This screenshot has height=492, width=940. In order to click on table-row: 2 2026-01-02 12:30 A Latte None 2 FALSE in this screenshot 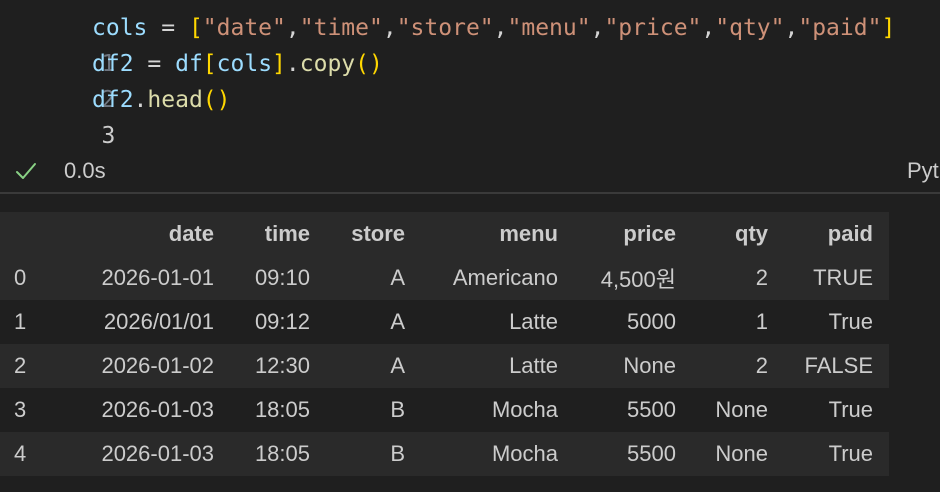, I will do `click(444, 366)`.